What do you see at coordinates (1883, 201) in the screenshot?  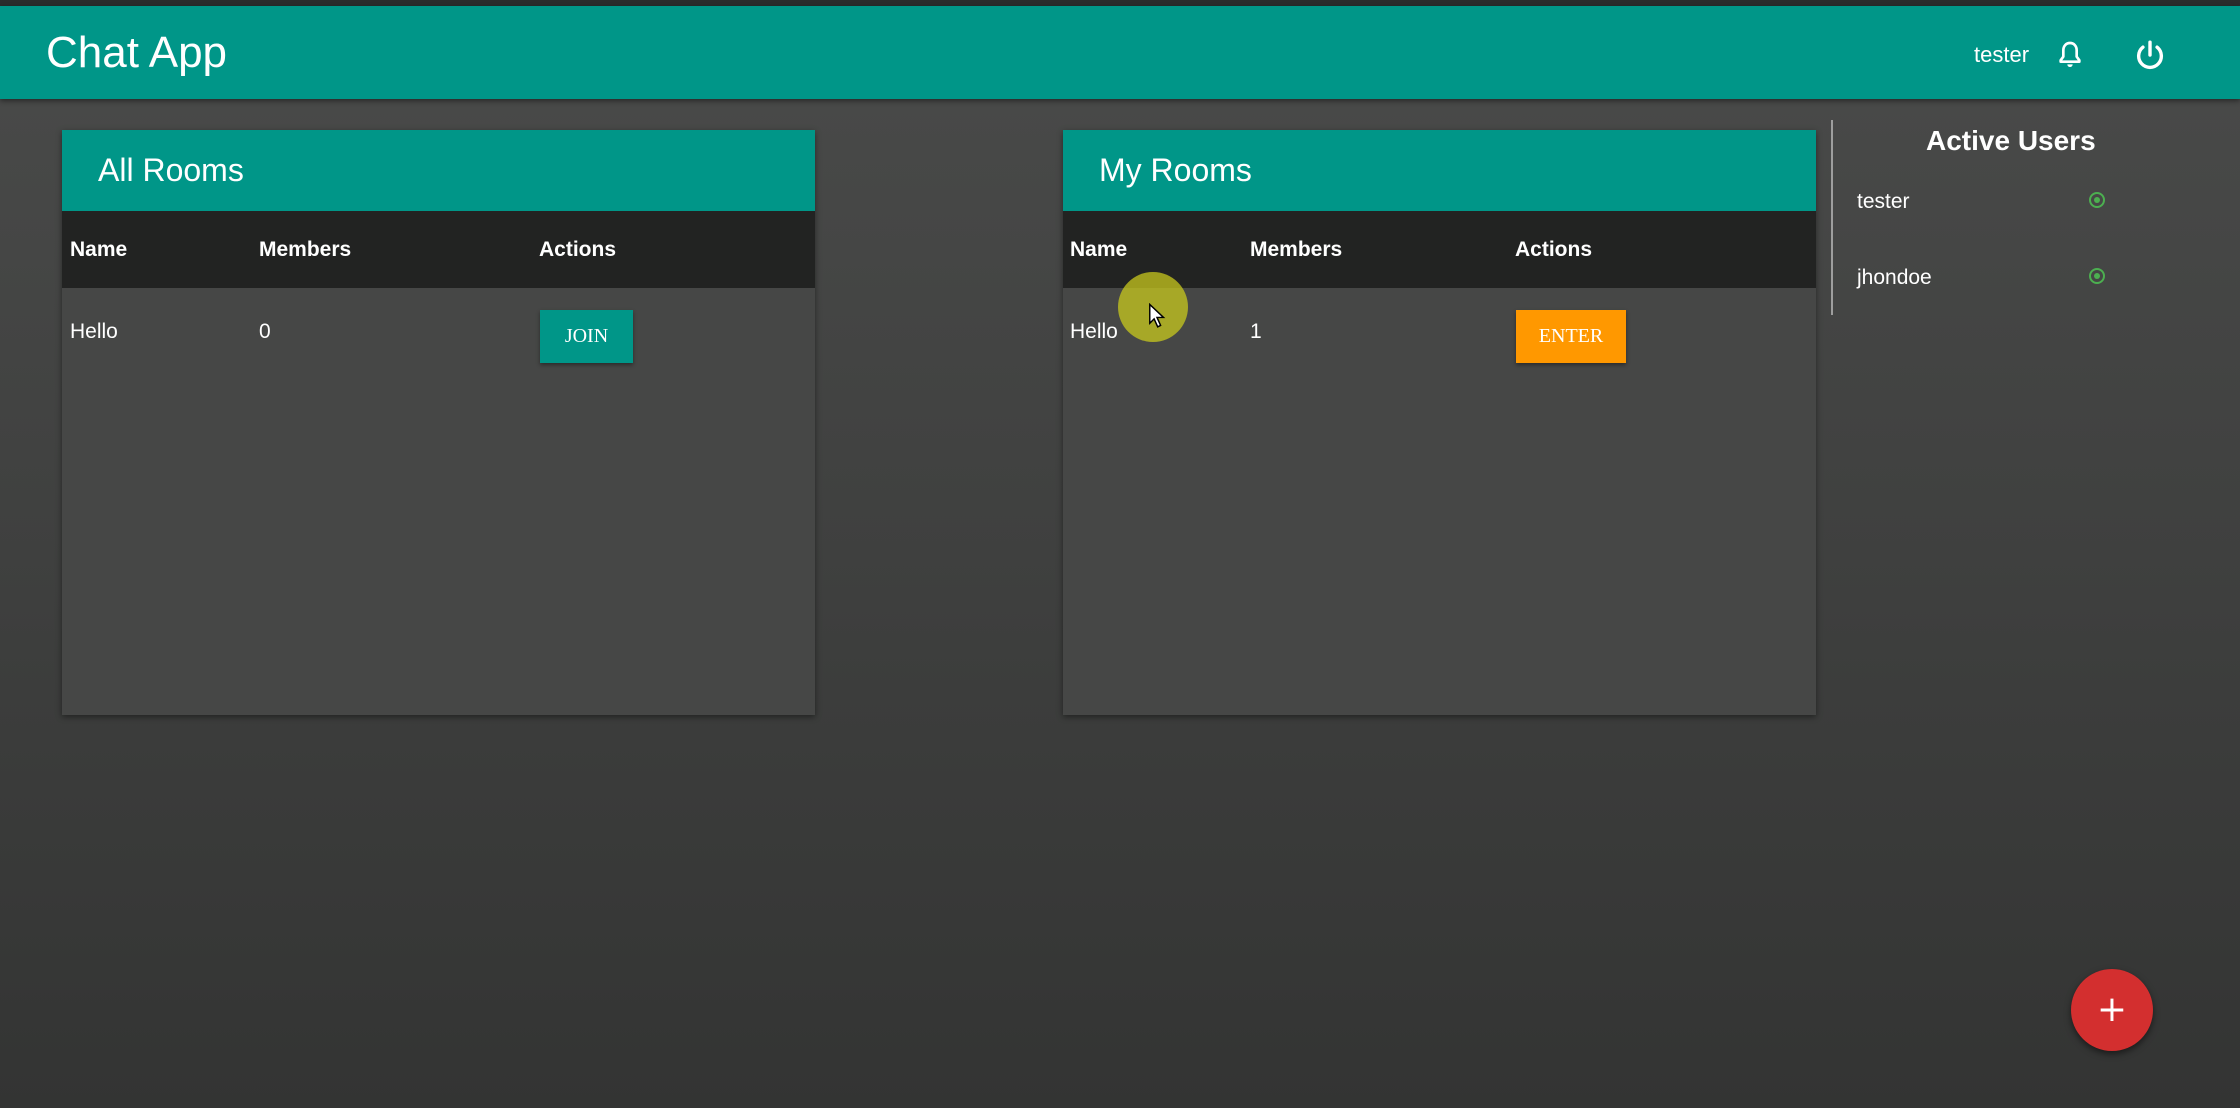 I see `active-user-name: tester` at bounding box center [1883, 201].